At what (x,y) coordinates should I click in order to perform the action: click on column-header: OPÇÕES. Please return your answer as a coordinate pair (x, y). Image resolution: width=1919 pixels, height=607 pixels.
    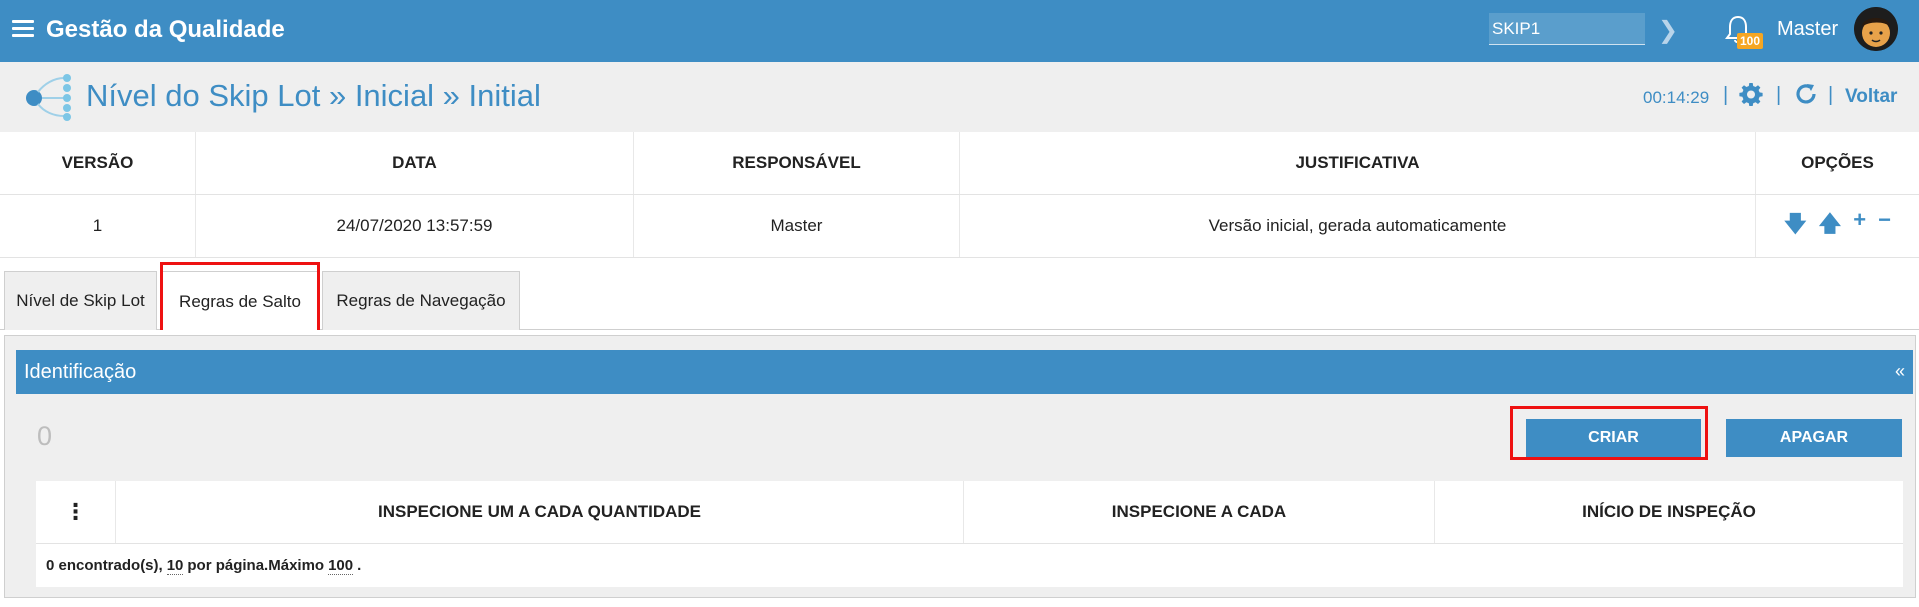
    Looking at the image, I should click on (1837, 162).